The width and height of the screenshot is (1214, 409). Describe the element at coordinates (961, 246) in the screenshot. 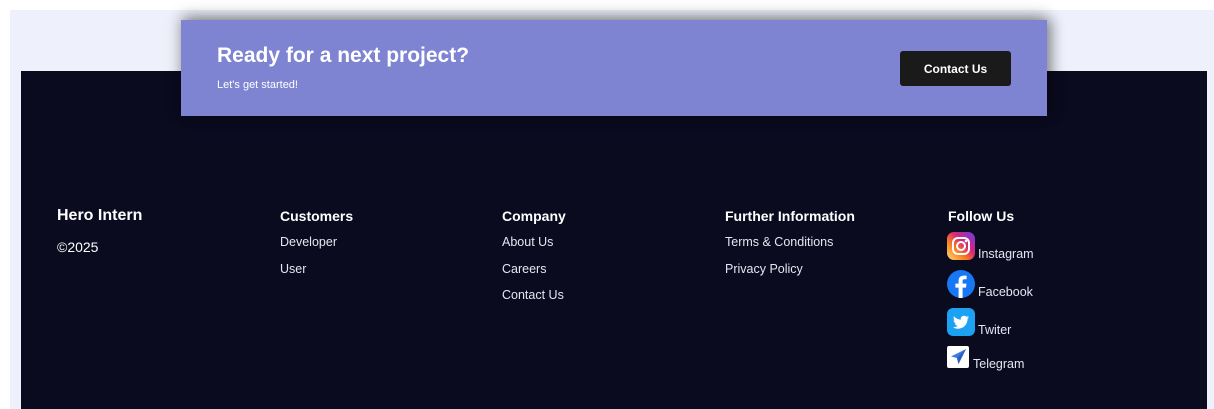

I see `instagram-icon` at that location.